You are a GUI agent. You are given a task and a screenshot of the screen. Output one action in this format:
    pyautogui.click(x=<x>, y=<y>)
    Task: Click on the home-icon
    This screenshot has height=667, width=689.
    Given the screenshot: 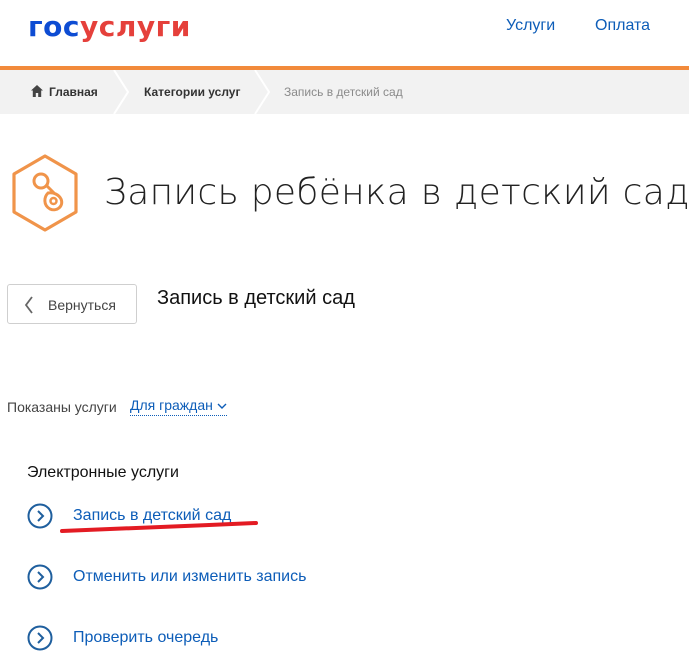 What is the action you would take?
    pyautogui.click(x=37, y=91)
    